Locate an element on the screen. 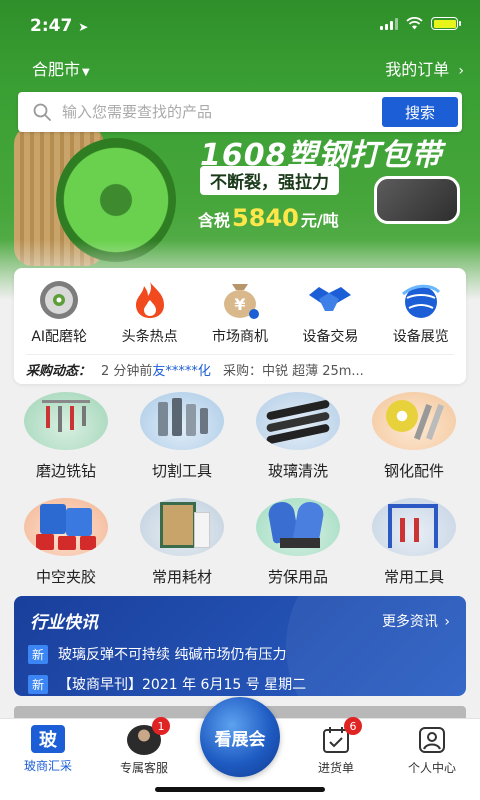 This screenshot has width=480, height=800. nav-item-ai-wheel: AI配磨轮 is located at coordinates (59, 313).